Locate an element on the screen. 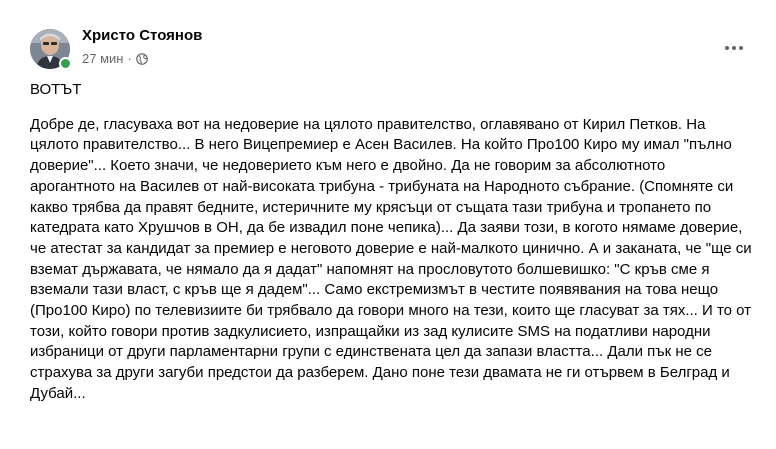 The height and width of the screenshot is (449, 776). author-avatar-container is located at coordinates (51, 49).